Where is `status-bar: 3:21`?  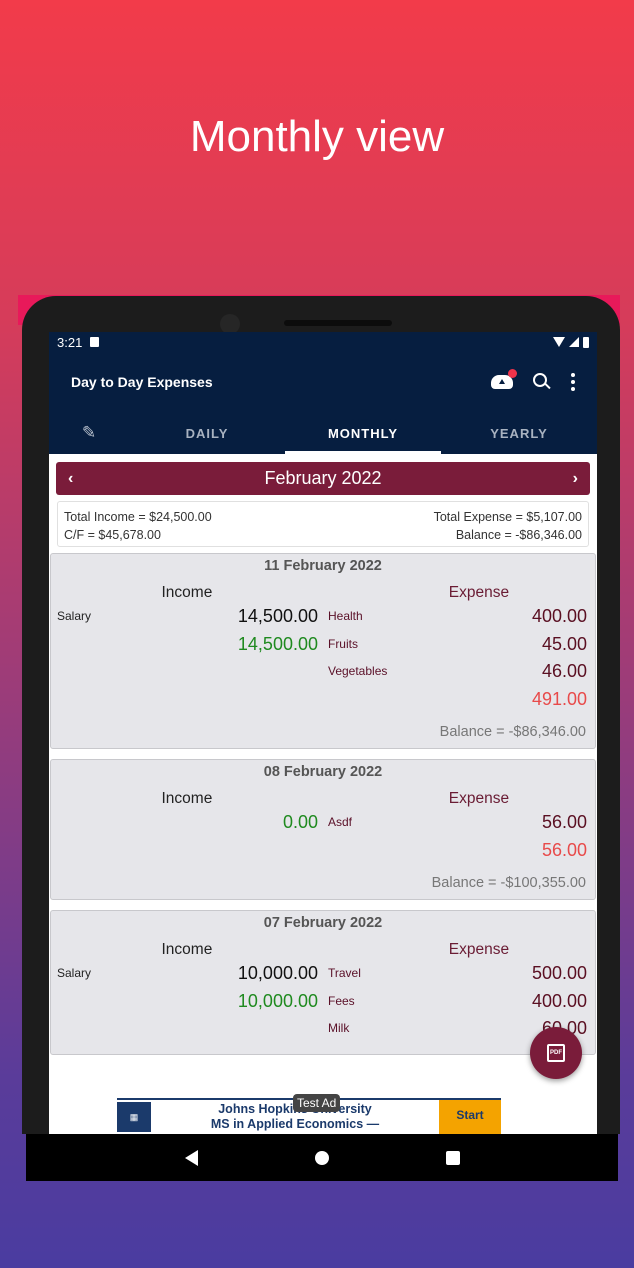 status-bar: 3:21 is located at coordinates (323, 342).